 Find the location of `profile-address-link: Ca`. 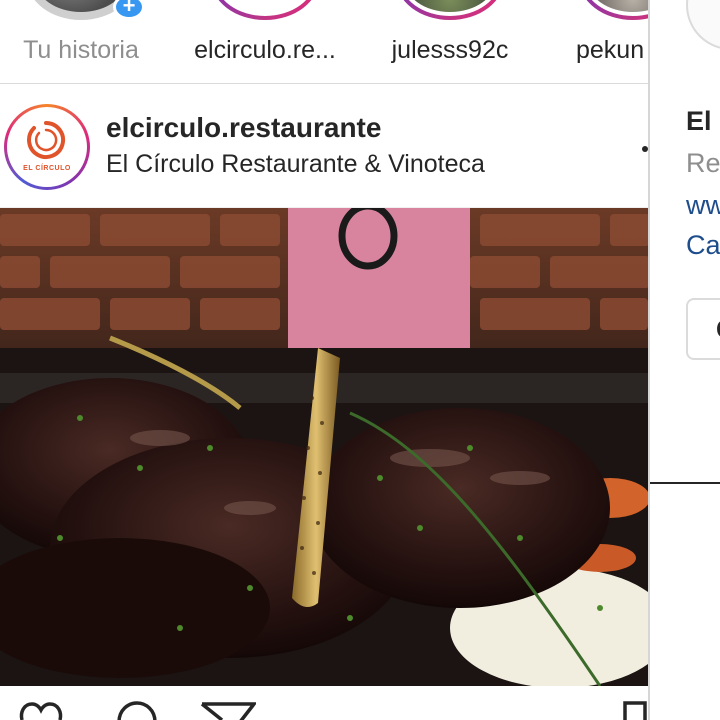

profile-address-link: Ca is located at coordinates (703, 245).